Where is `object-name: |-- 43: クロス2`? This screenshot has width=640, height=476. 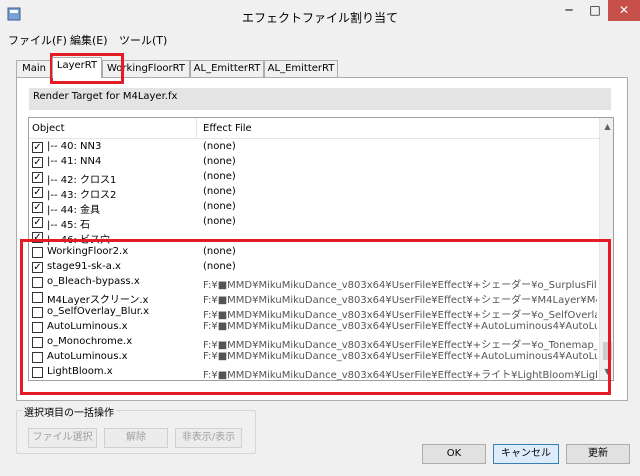 object-name: |-- 43: クロス2 is located at coordinates (82, 195).